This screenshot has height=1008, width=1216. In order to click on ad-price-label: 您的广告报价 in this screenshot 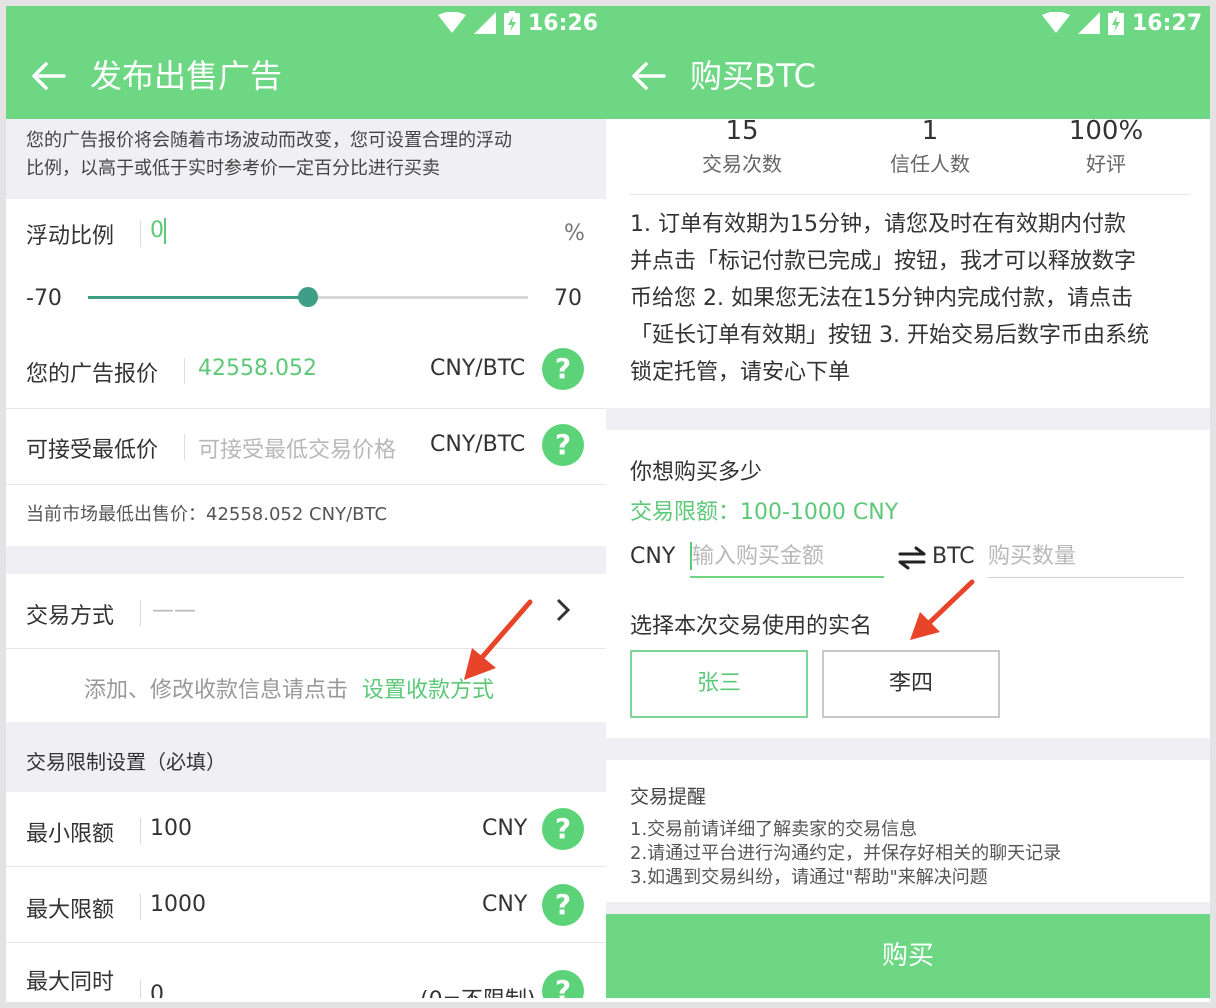, I will do `click(92, 374)`.